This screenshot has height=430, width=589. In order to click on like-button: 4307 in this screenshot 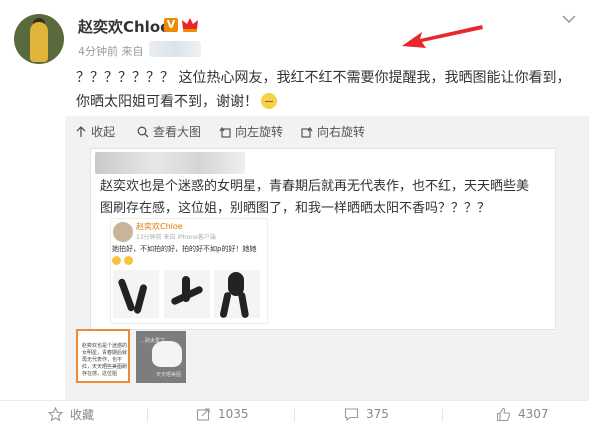, I will do `click(522, 414)`.